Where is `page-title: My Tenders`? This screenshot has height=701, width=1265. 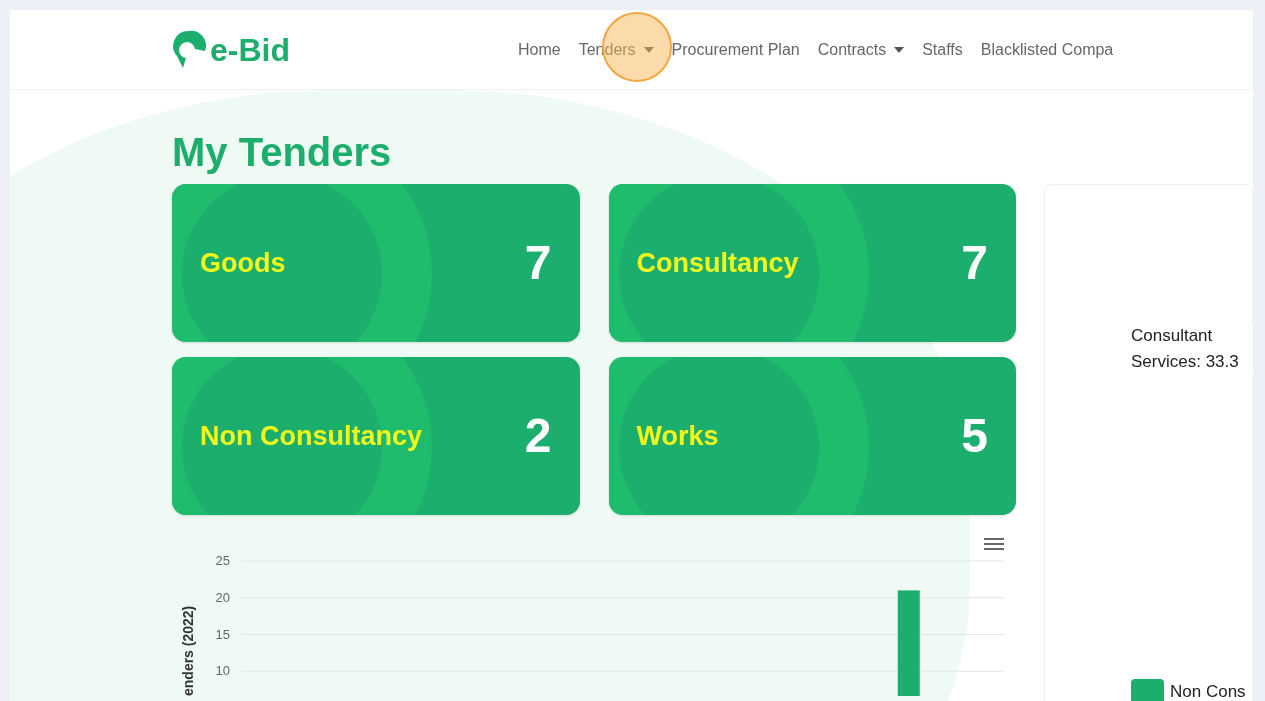
page-title: My Tenders is located at coordinates (282, 152).